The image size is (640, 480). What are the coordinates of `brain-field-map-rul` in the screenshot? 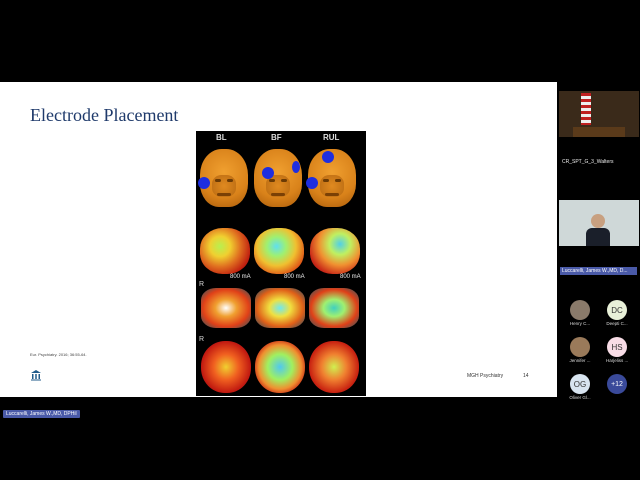 It's located at (335, 251).